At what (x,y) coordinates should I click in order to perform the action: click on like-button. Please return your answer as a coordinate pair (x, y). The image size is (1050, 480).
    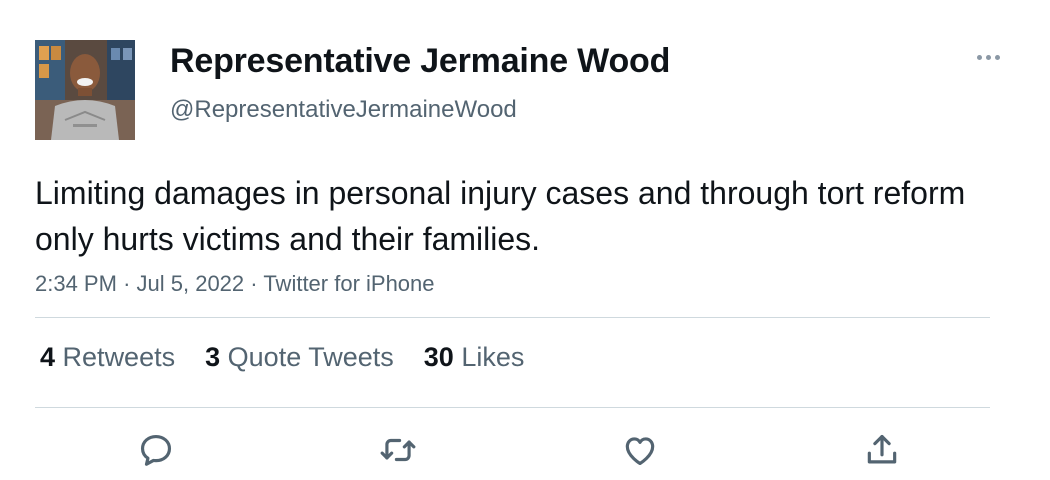
    Looking at the image, I should click on (640, 450).